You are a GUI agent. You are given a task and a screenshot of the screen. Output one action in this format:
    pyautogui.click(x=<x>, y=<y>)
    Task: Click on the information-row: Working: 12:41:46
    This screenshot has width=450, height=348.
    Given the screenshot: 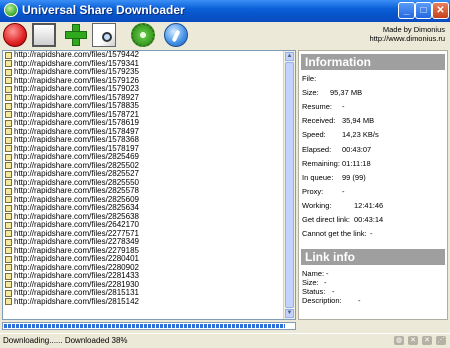 What is the action you would take?
    pyautogui.click(x=342, y=205)
    